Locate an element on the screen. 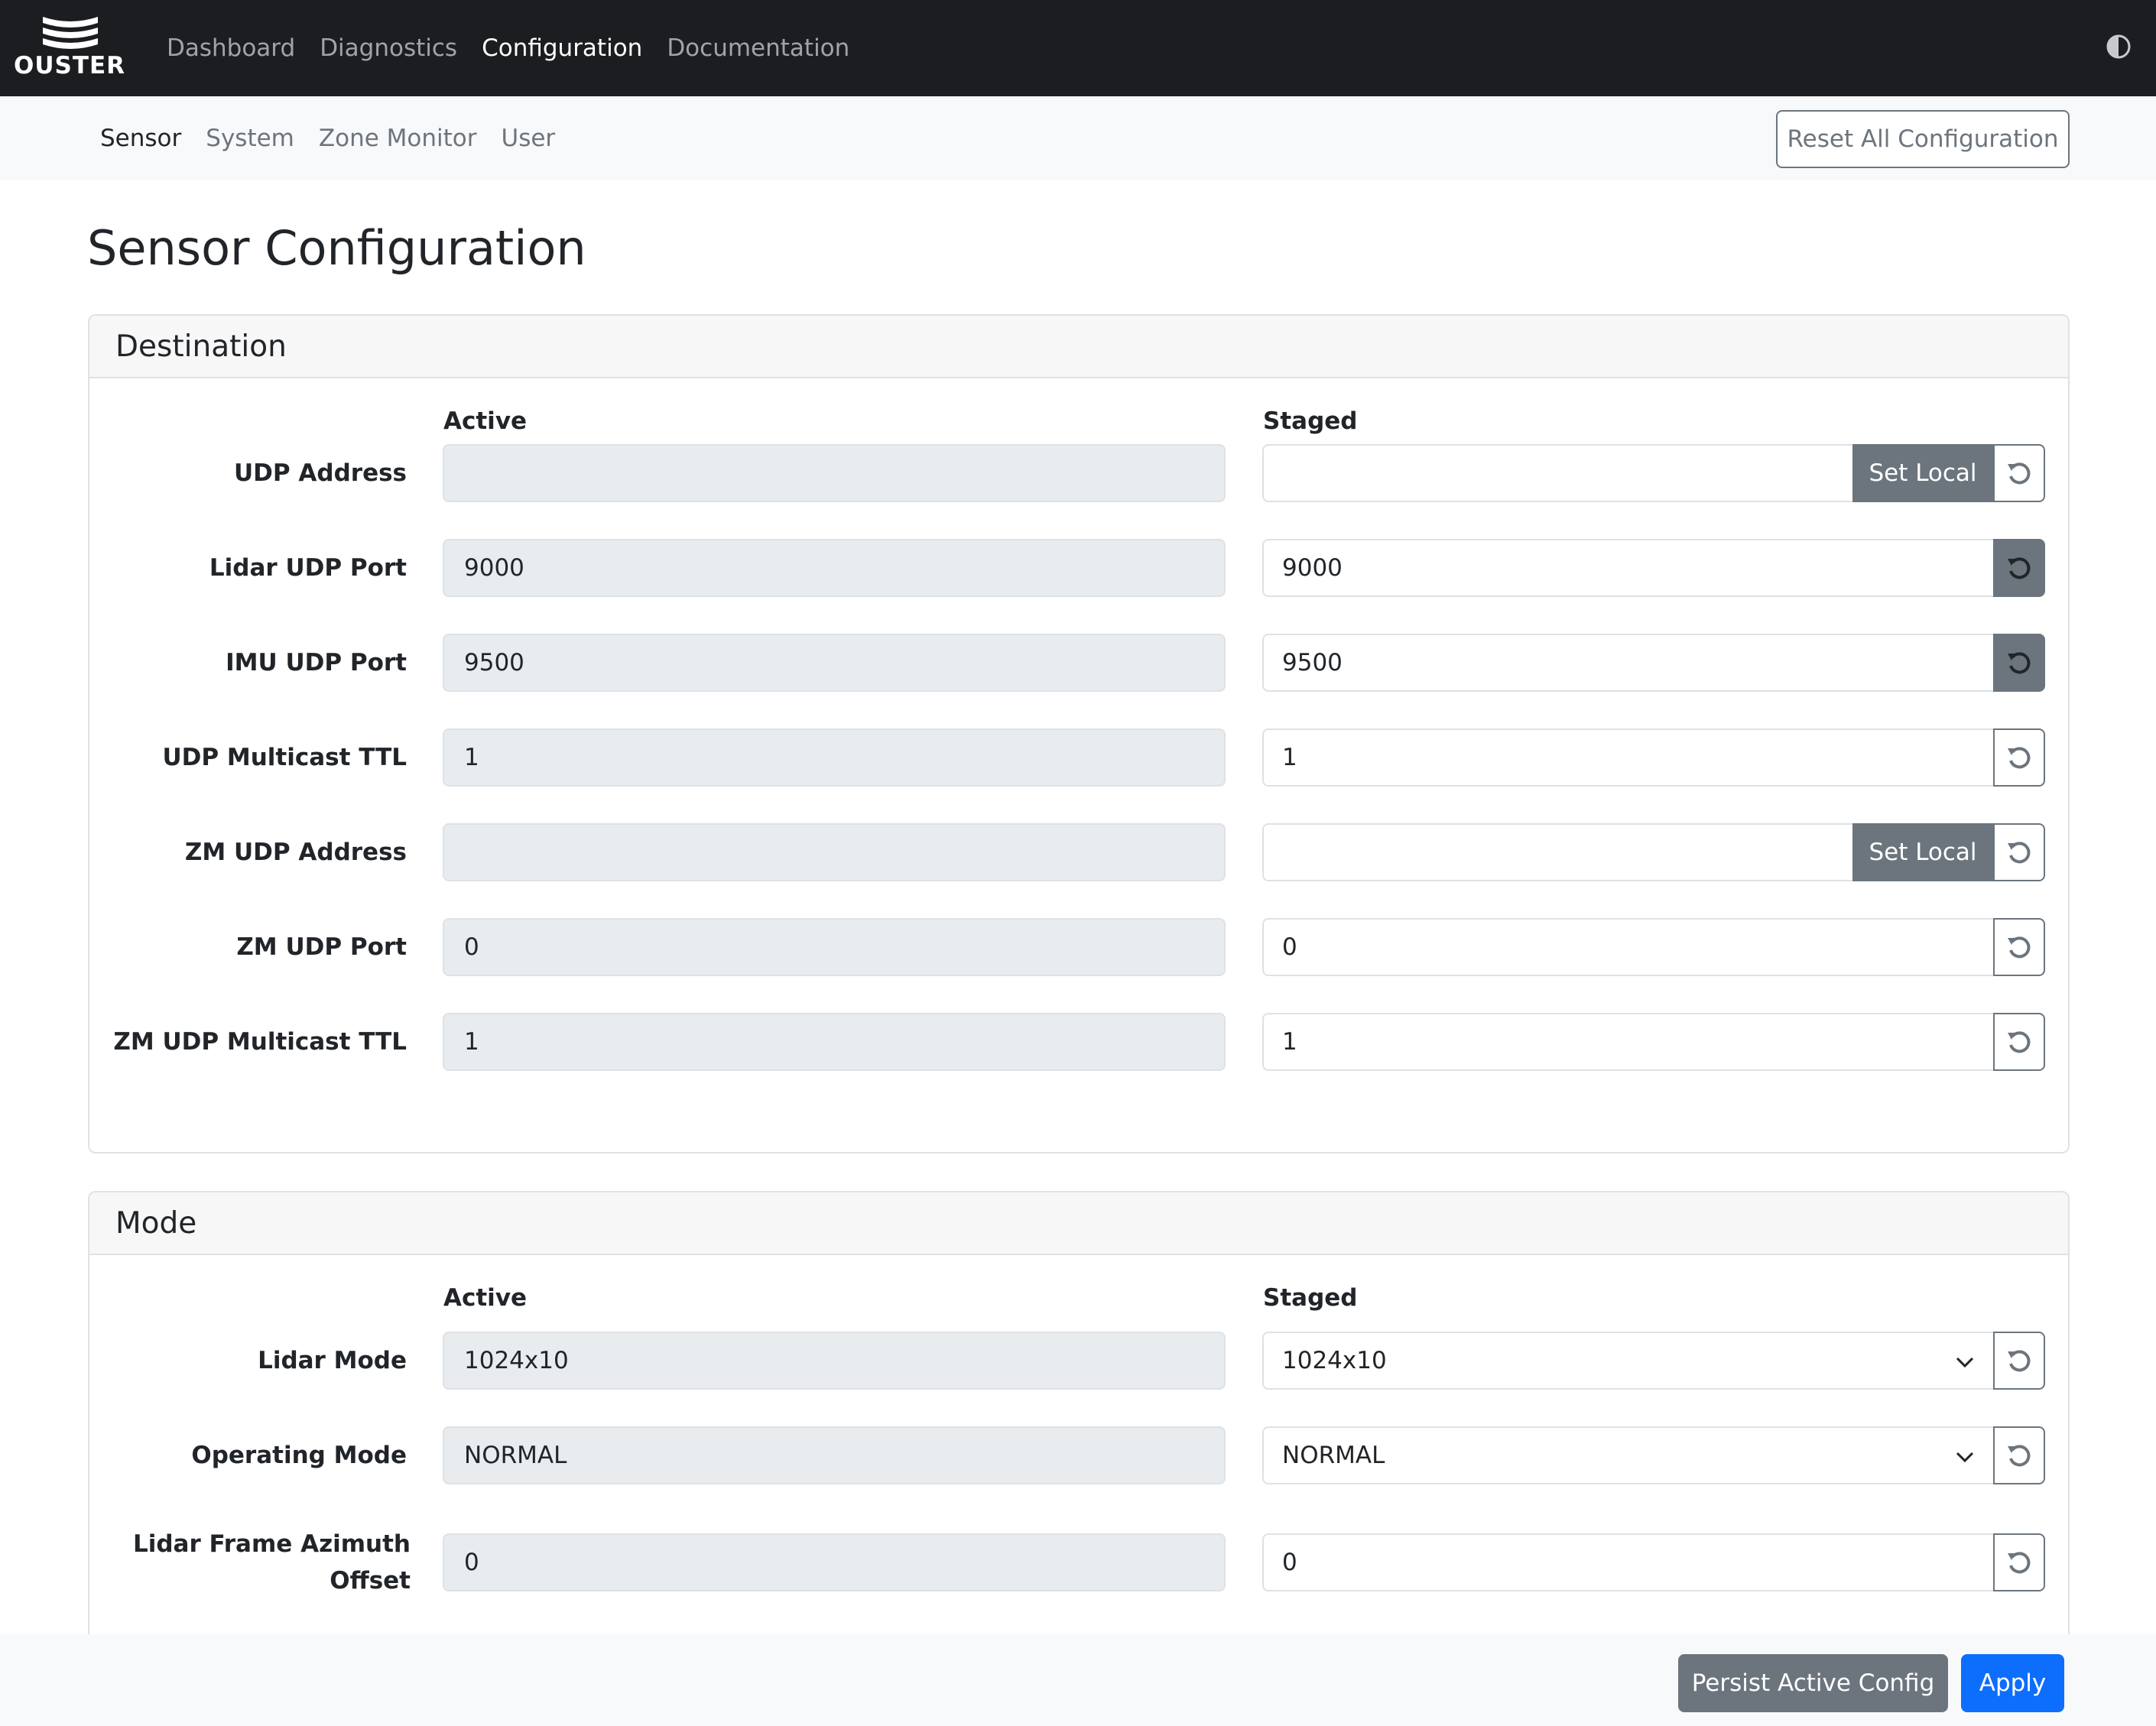 This screenshot has width=2156, height=1726. udp-address-staged-group: Set Local is located at coordinates (1653, 473).